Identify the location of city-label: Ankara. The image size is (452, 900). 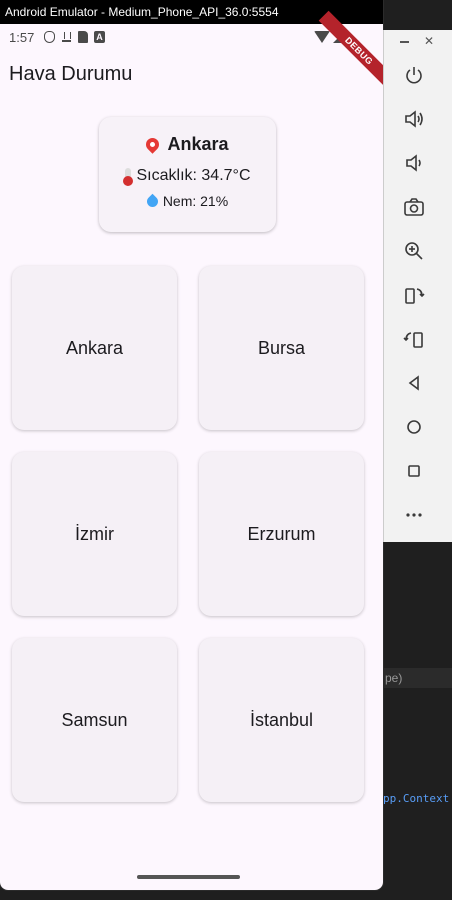
(94, 347).